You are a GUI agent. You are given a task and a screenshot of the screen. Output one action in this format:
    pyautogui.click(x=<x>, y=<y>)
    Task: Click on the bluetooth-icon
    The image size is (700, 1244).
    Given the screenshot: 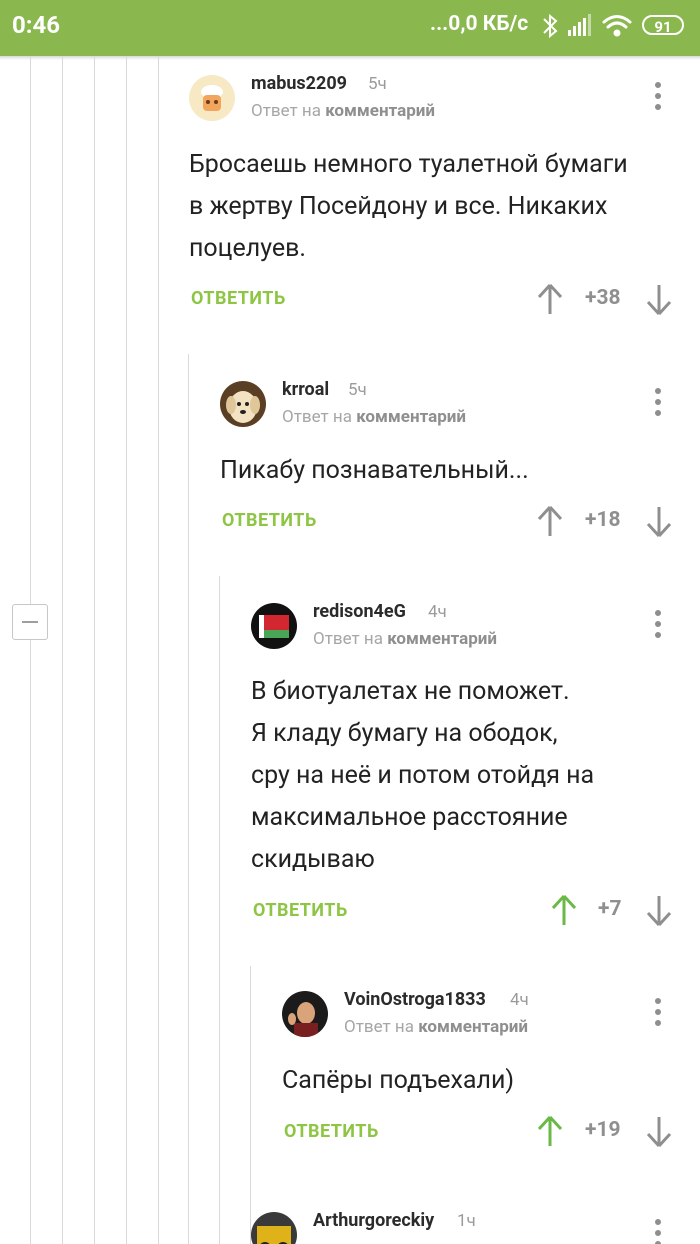 What is the action you would take?
    pyautogui.click(x=550, y=26)
    